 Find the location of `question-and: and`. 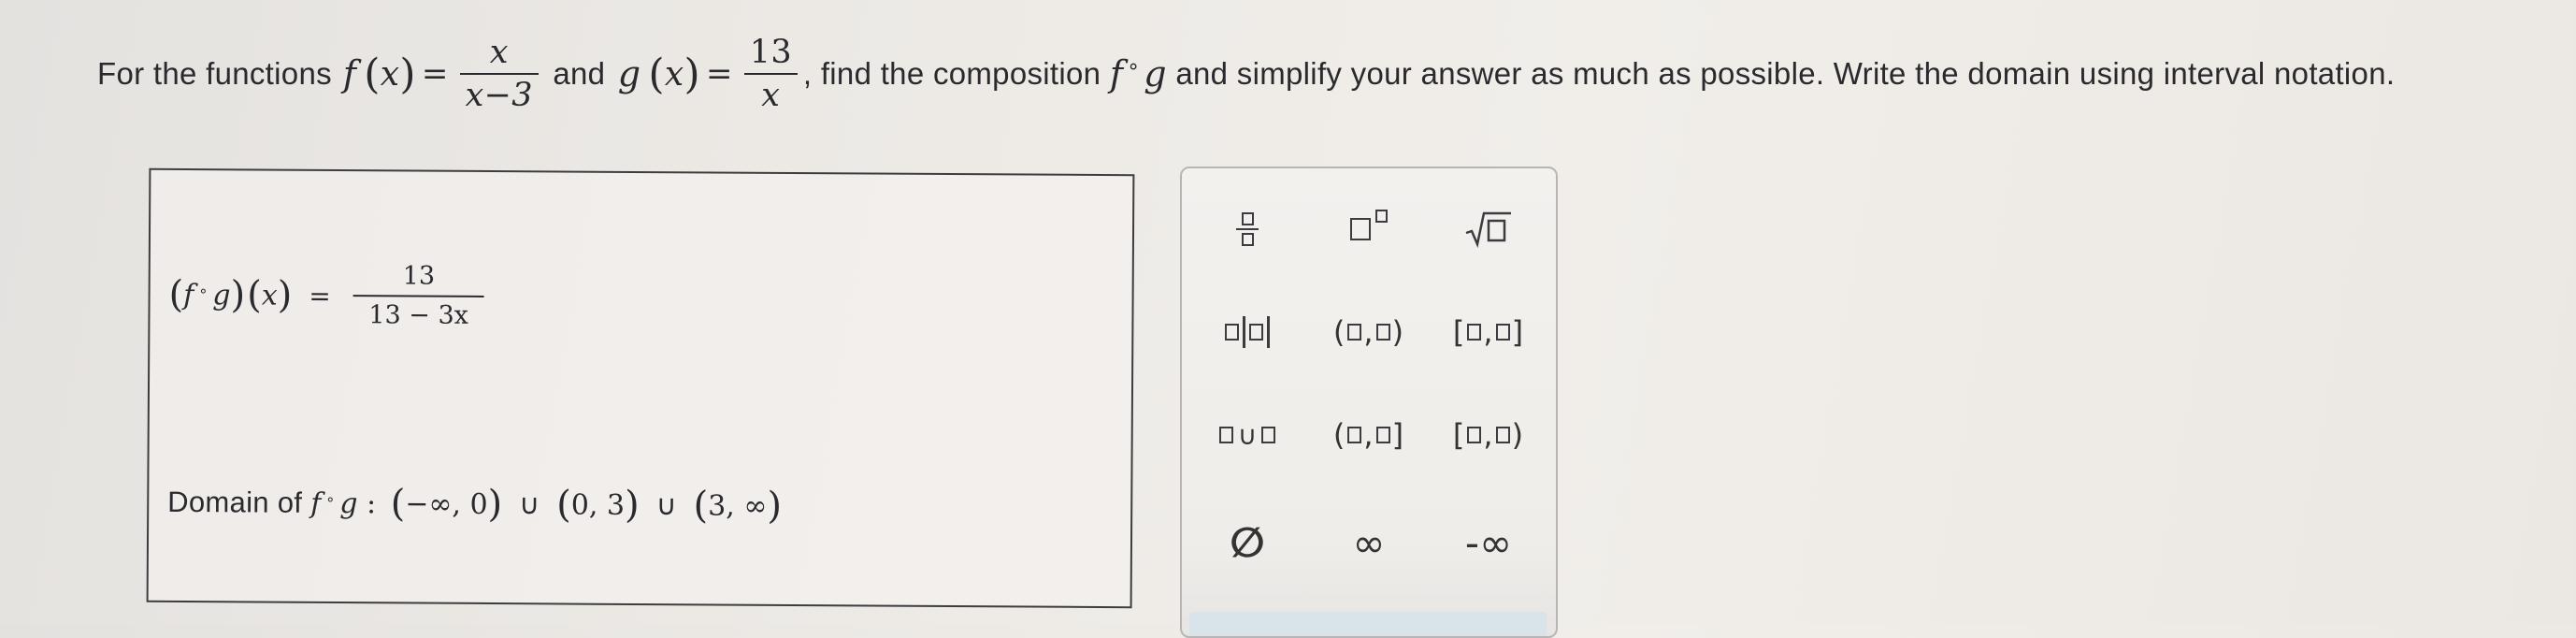

question-and: and is located at coordinates (579, 73).